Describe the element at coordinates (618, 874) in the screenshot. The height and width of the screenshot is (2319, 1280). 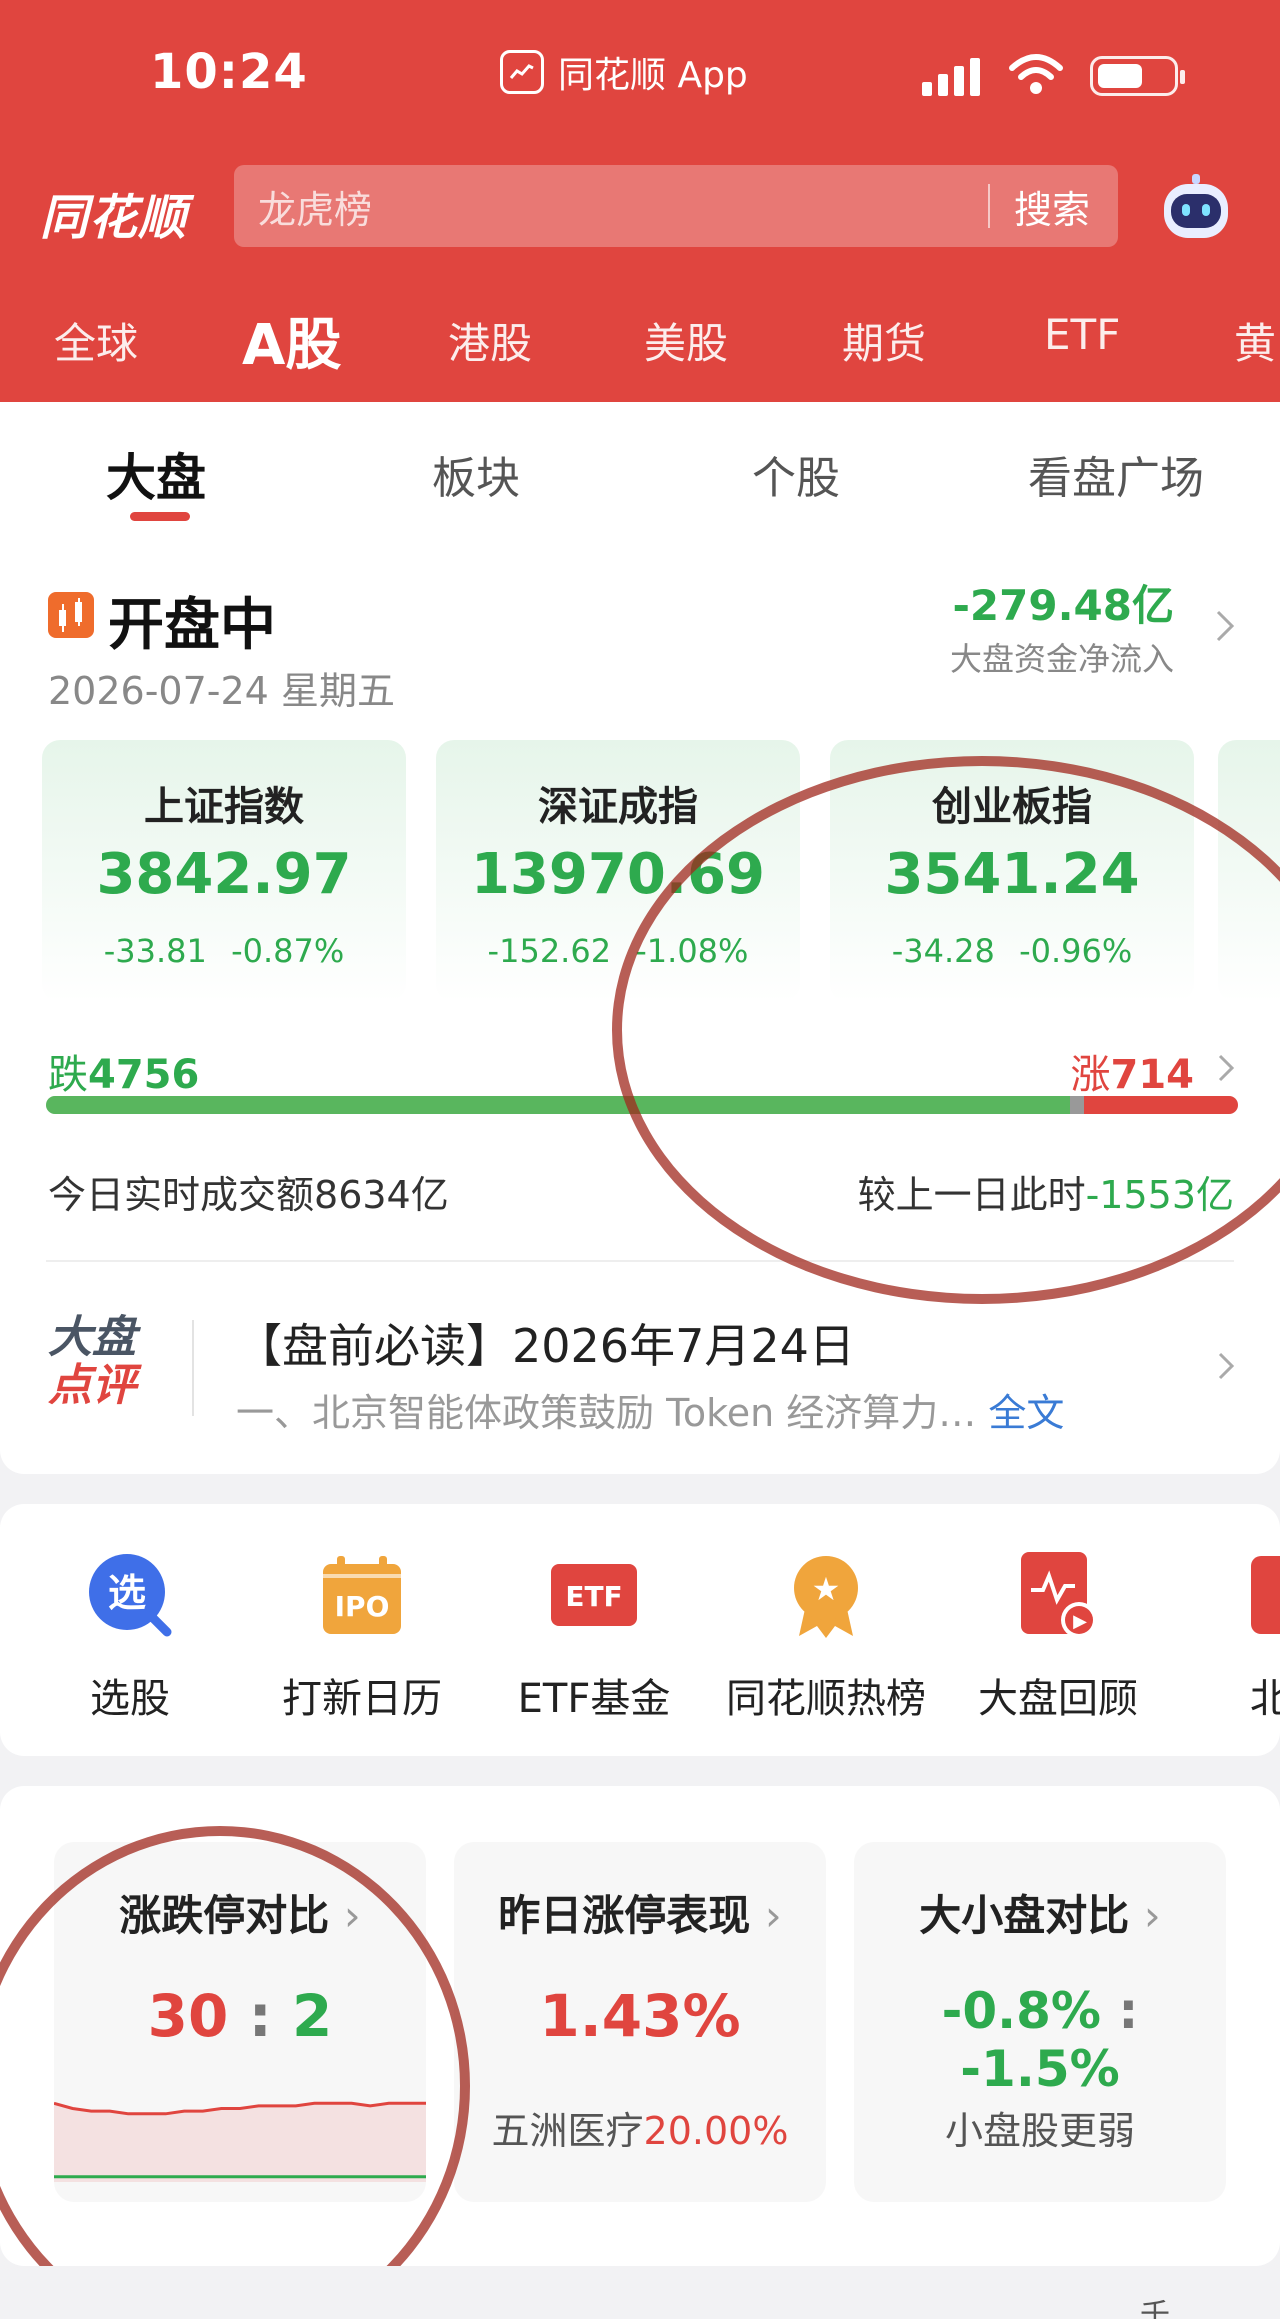
I see `index-value: 13970.69` at that location.